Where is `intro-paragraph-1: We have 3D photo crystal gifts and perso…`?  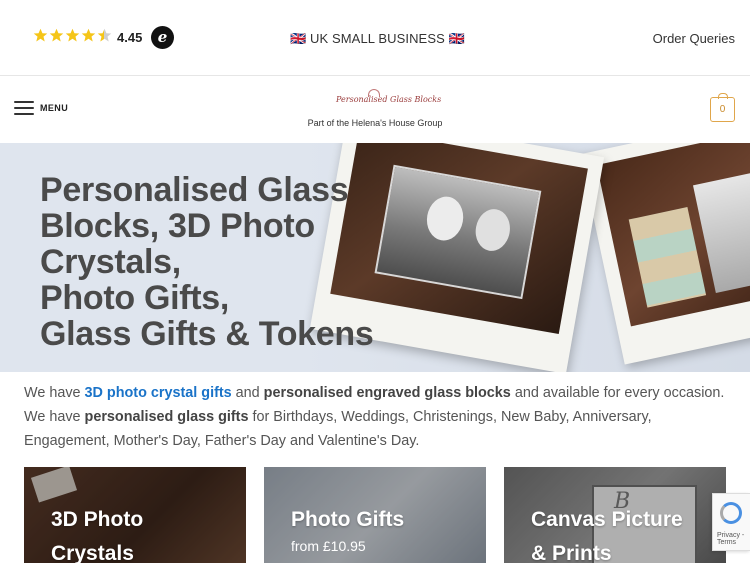 intro-paragraph-1: We have 3D photo crystal gifts and perso… is located at coordinates (379, 393).